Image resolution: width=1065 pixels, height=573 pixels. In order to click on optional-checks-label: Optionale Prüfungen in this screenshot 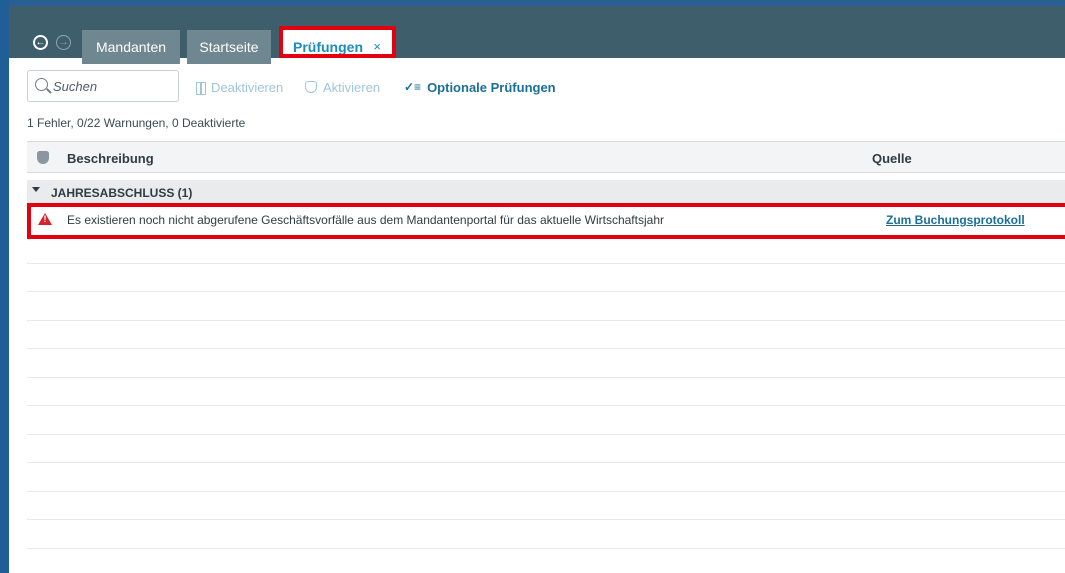, I will do `click(491, 87)`.